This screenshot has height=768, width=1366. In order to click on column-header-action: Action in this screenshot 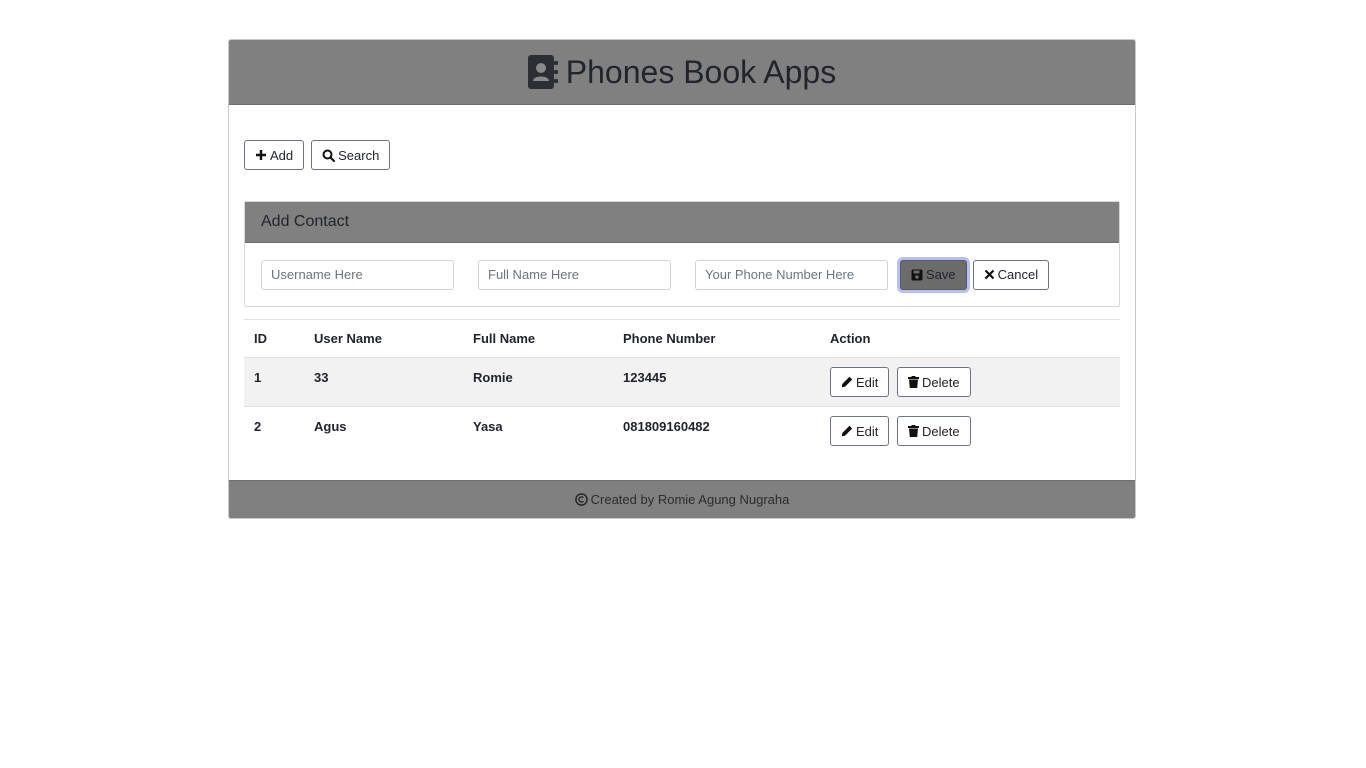, I will do `click(970, 338)`.